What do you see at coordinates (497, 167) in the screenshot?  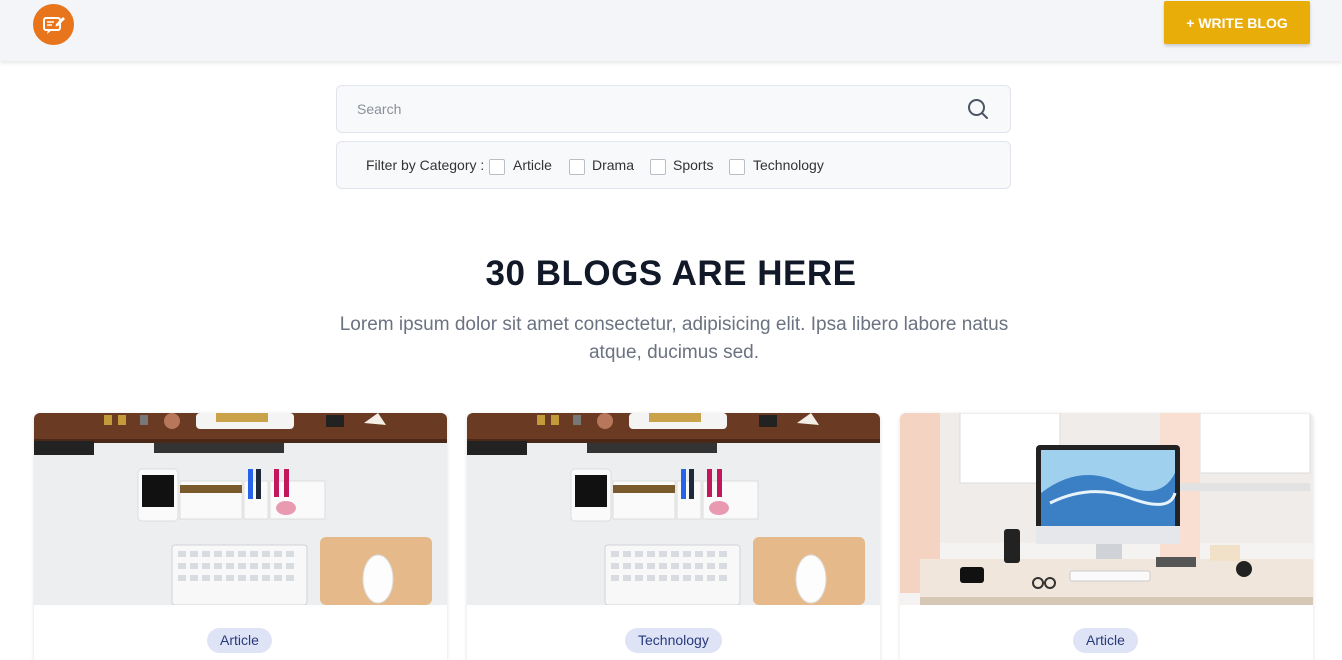 I see `checkbox-article` at bounding box center [497, 167].